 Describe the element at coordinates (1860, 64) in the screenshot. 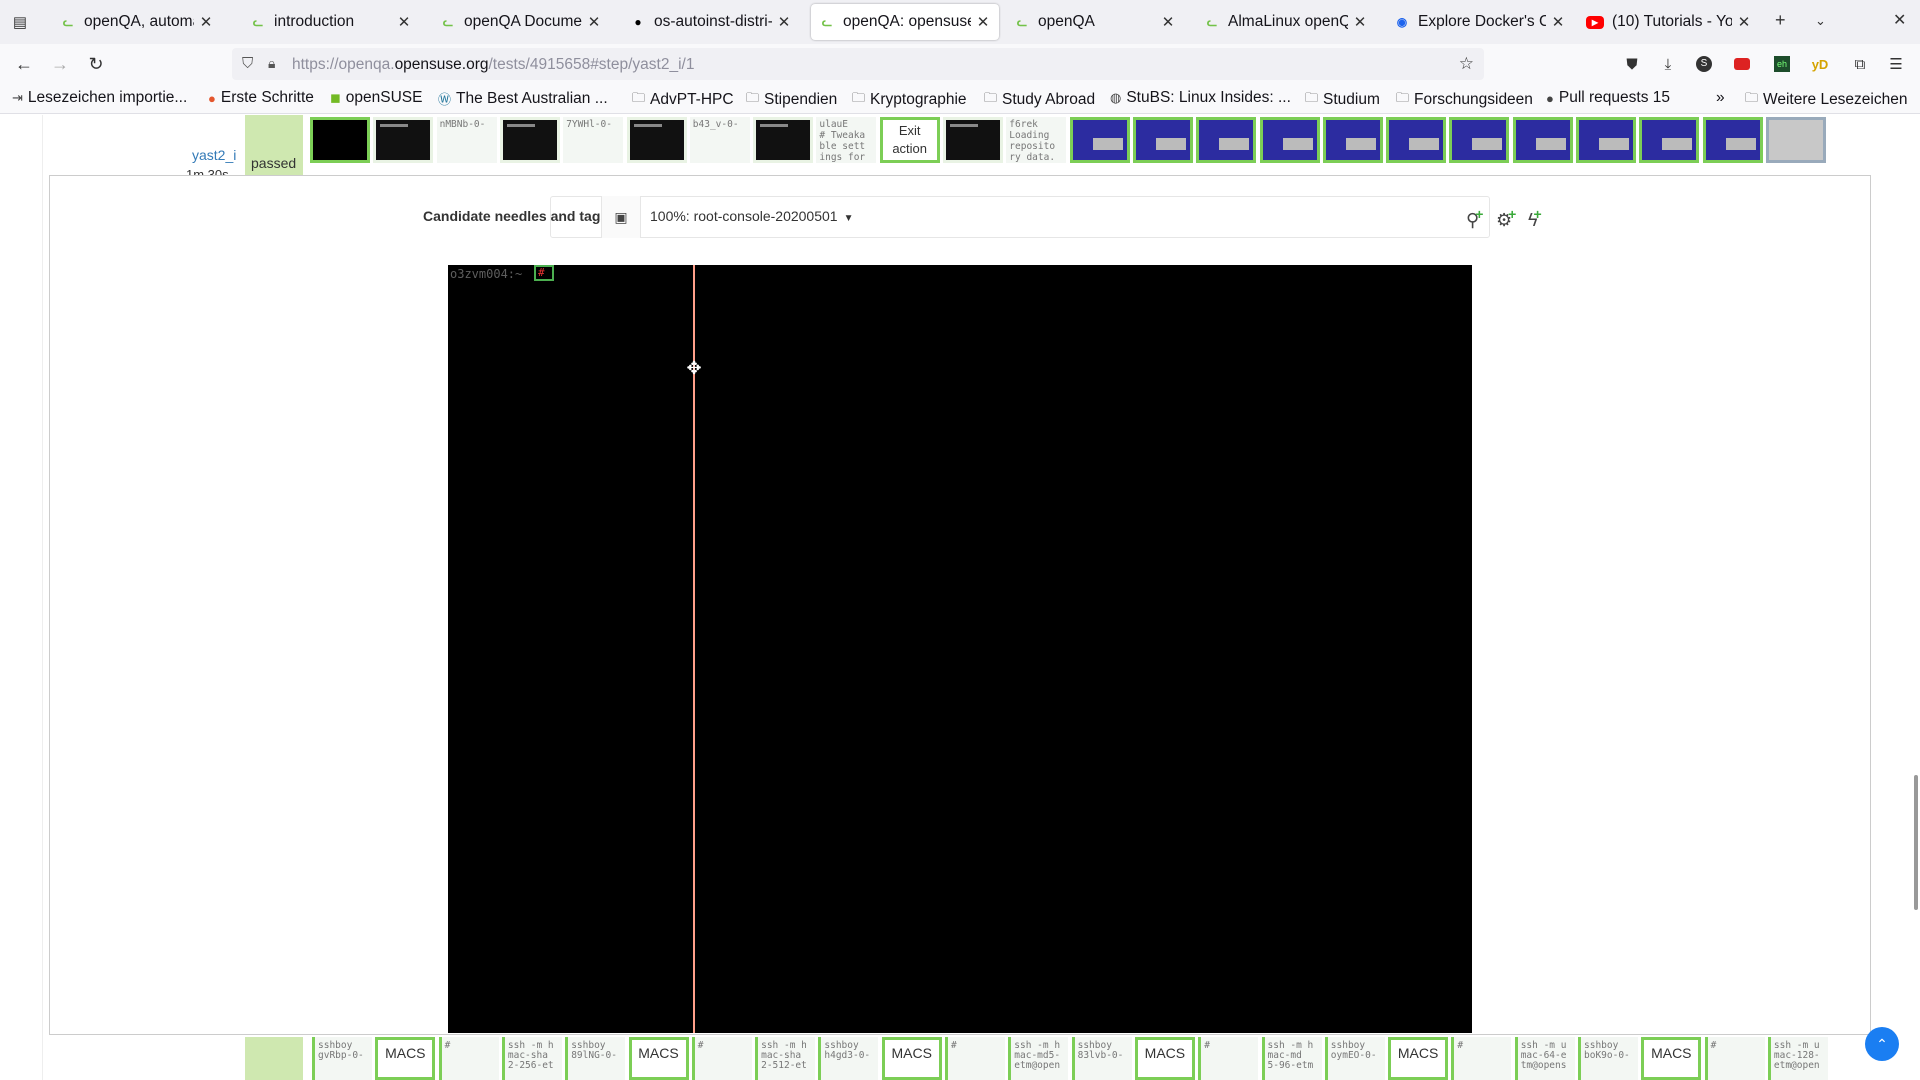

I see `extensions-puzzle-icon: ⧉` at that location.